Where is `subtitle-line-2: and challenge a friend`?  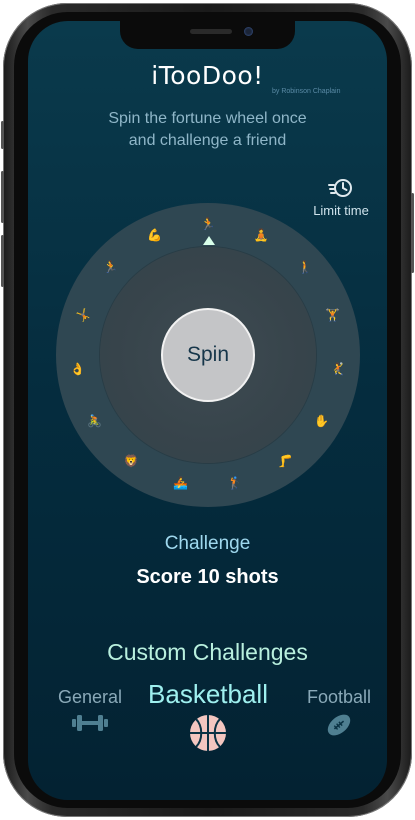
subtitle-line-2: and challenge a friend is located at coordinates (207, 140).